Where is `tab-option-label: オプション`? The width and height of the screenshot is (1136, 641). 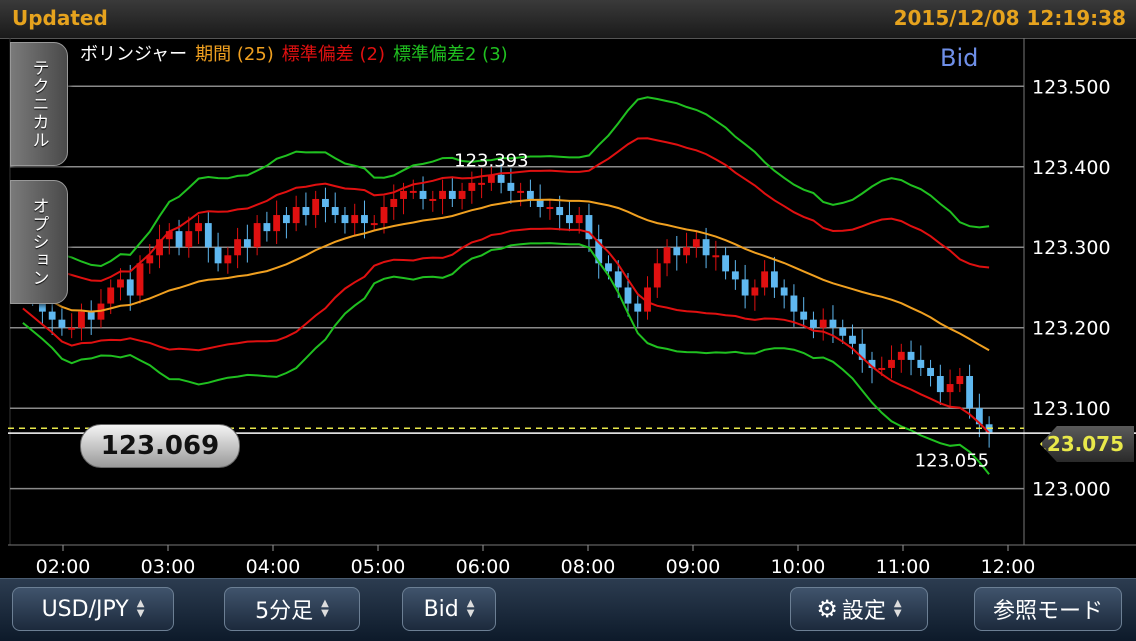 tab-option-label: オプション is located at coordinates (38, 242).